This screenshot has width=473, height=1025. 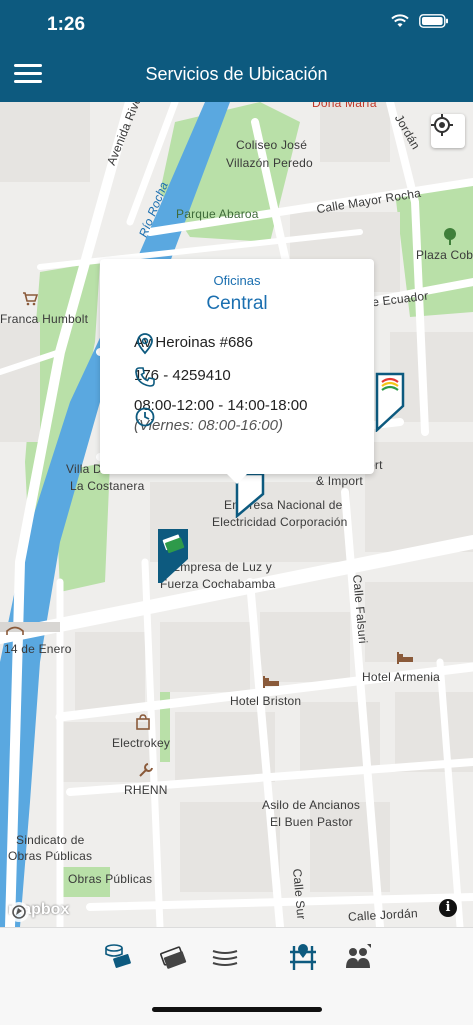 What do you see at coordinates (237, 303) in the screenshot?
I see `popup-title: Central` at bounding box center [237, 303].